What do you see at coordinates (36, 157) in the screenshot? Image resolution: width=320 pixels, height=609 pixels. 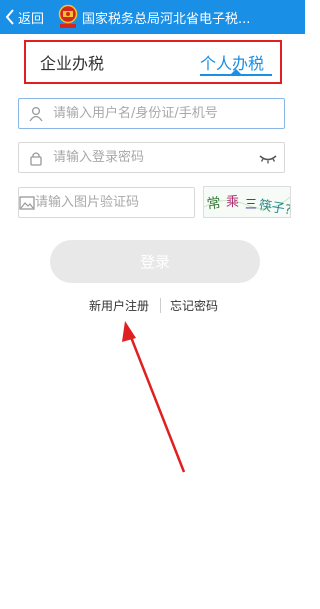 I see `lock-icon` at bounding box center [36, 157].